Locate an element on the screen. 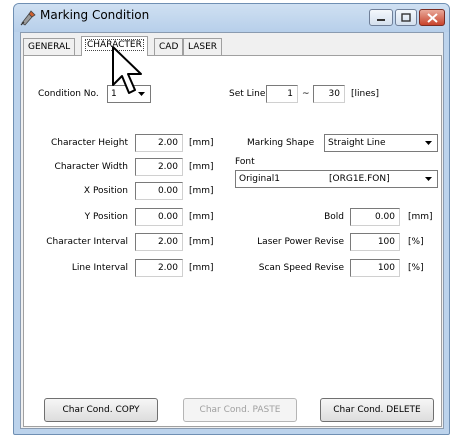 The image size is (466, 437). character-interval-unit: [mm] is located at coordinates (201, 242).